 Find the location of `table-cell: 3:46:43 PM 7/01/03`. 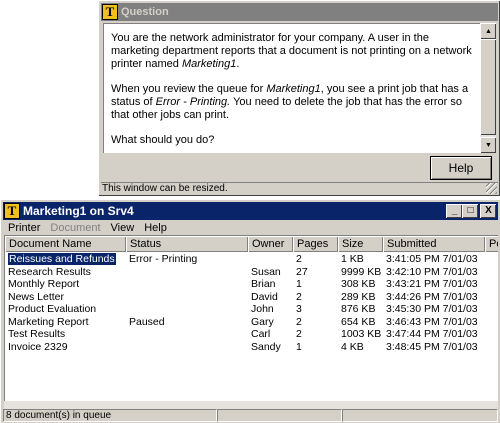

table-cell: 3:46:43 PM 7/01/03 is located at coordinates (434, 322).